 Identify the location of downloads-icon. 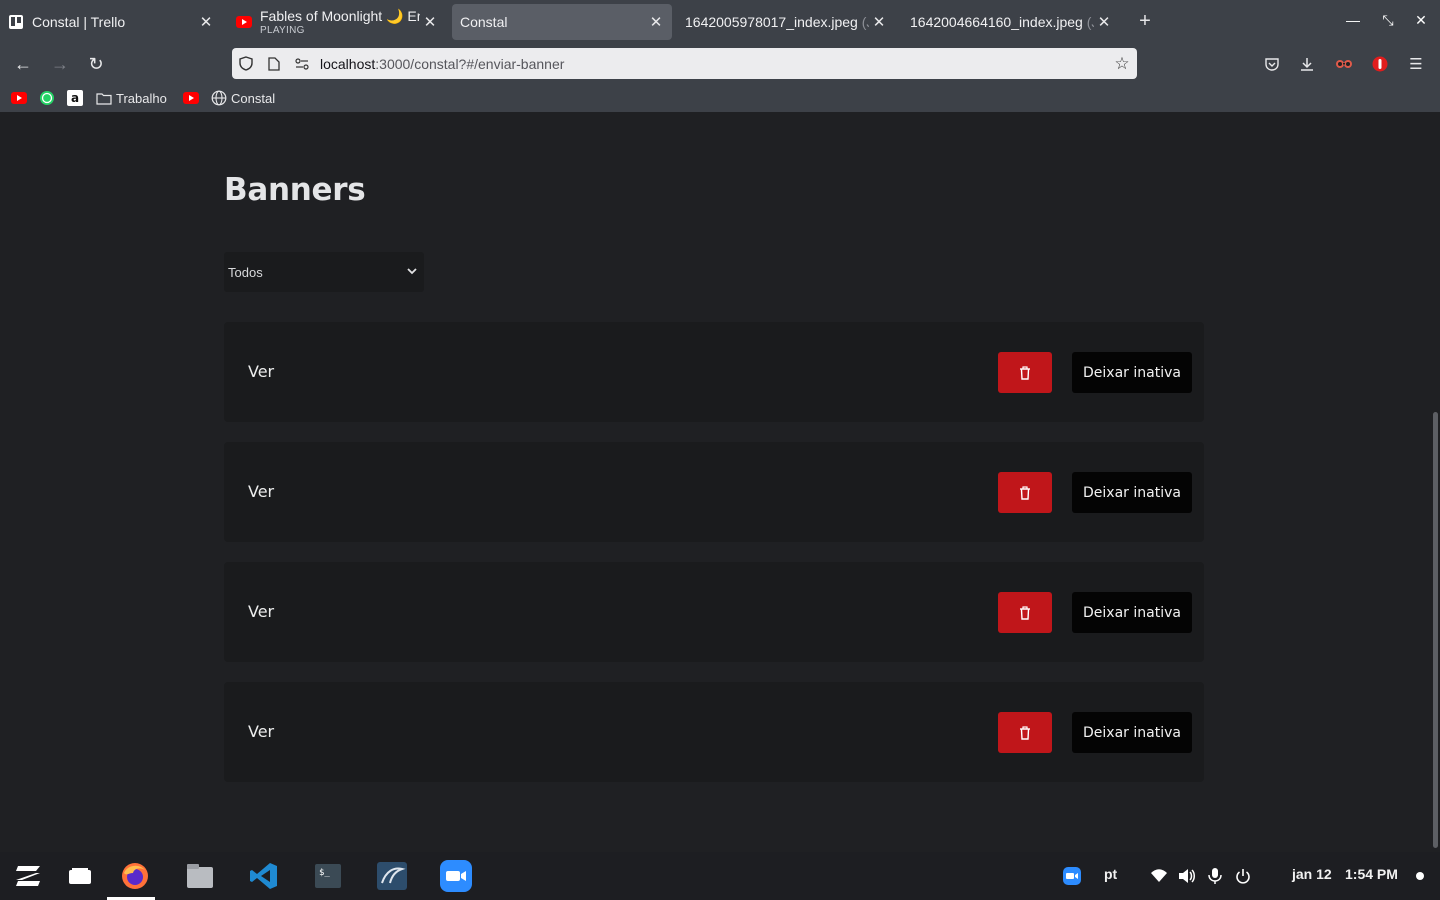
(1307, 64).